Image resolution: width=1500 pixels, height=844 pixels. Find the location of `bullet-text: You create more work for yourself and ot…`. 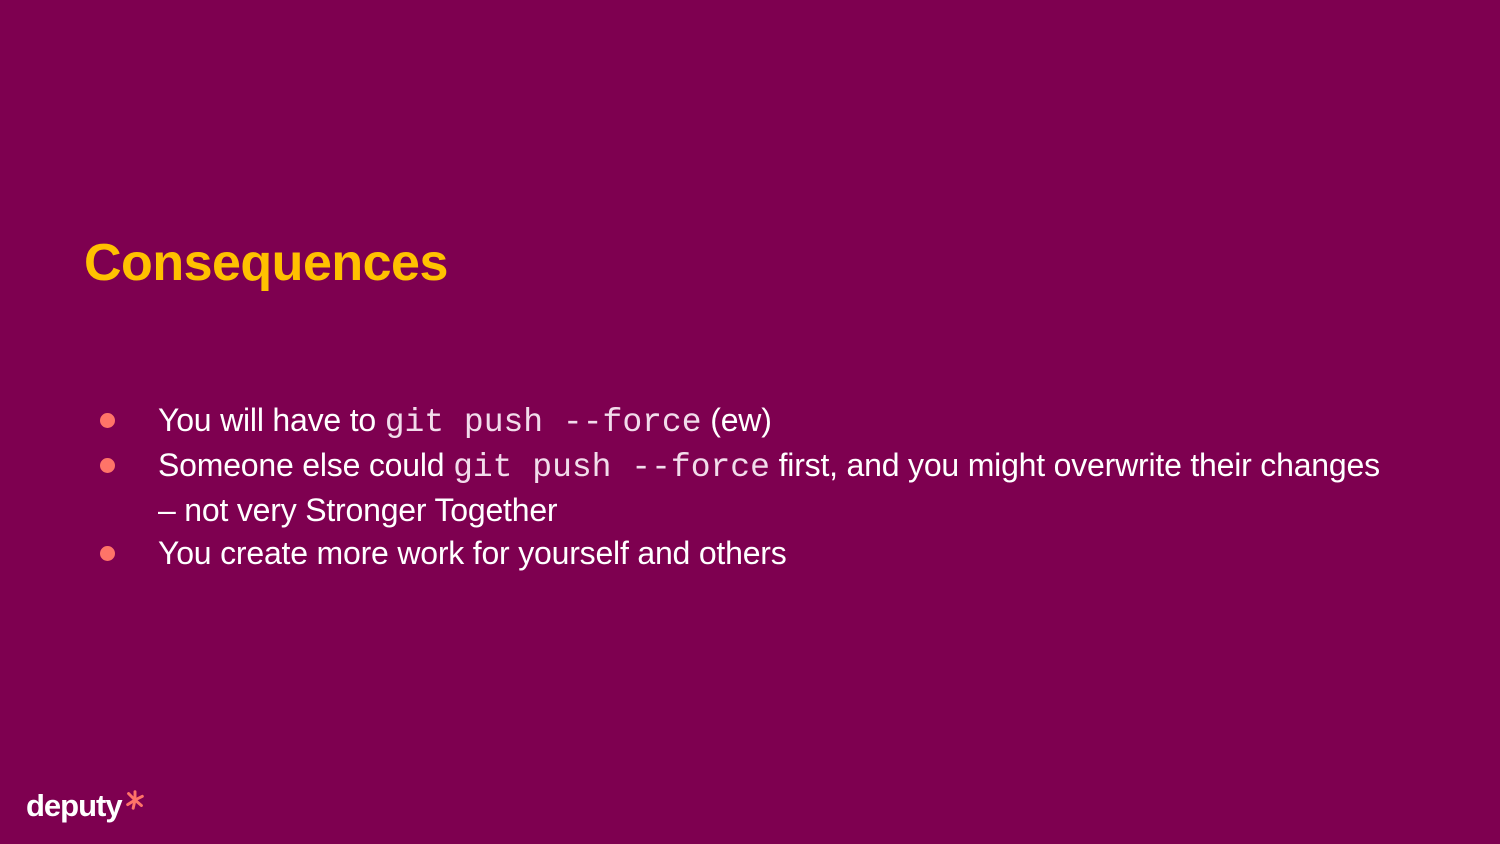

bullet-text: You create more work for yourself and ot… is located at coordinates (472, 553).